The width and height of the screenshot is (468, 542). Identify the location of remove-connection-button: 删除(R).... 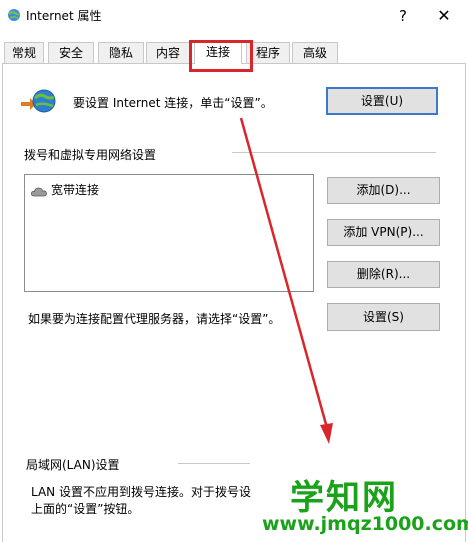
(383, 274).